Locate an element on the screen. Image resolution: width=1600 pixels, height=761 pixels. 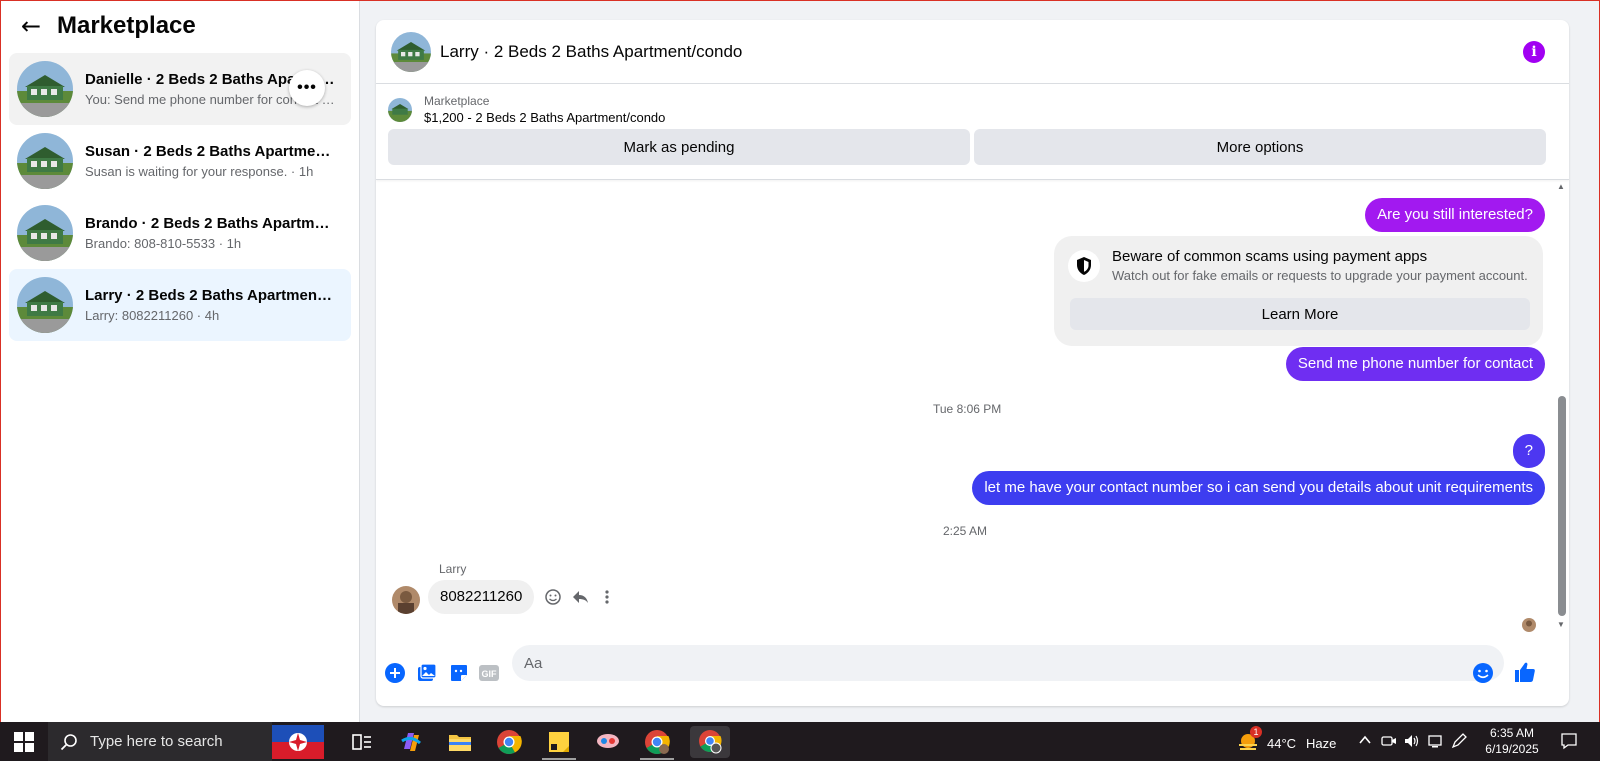
more-vertical-icon is located at coordinates (607, 597).